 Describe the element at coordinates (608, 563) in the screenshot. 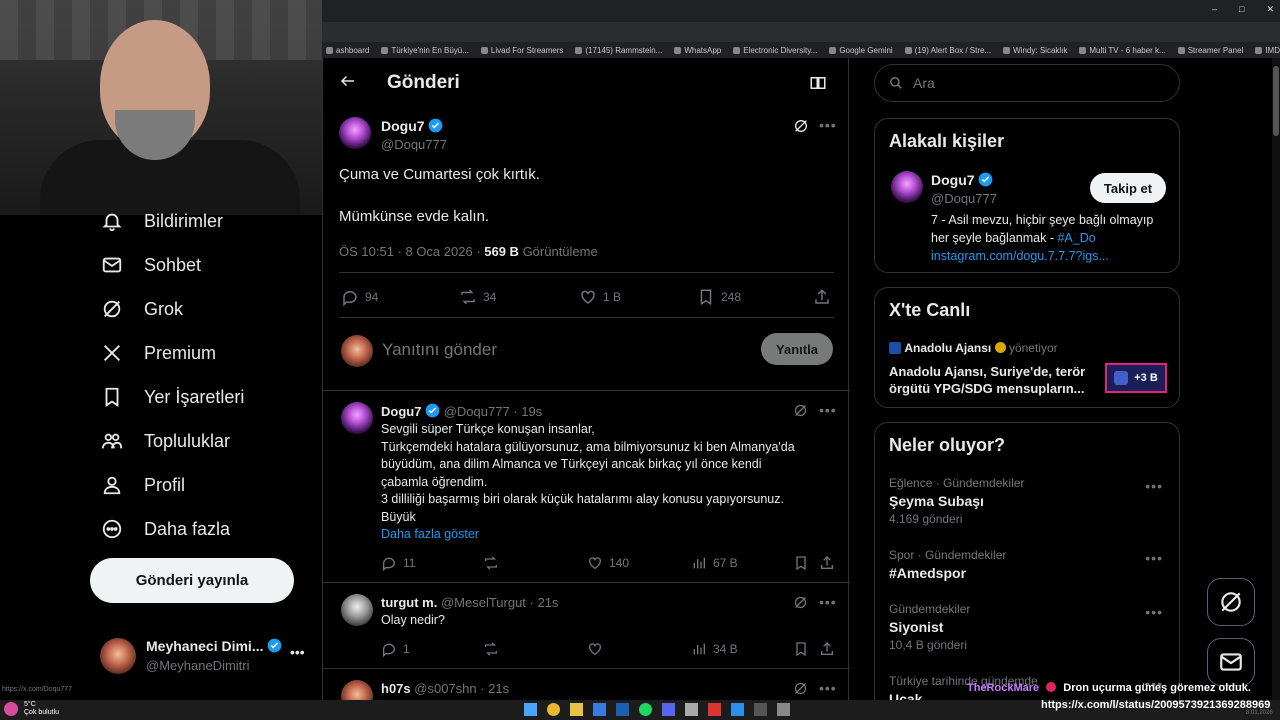

I see `like-button: 140` at that location.